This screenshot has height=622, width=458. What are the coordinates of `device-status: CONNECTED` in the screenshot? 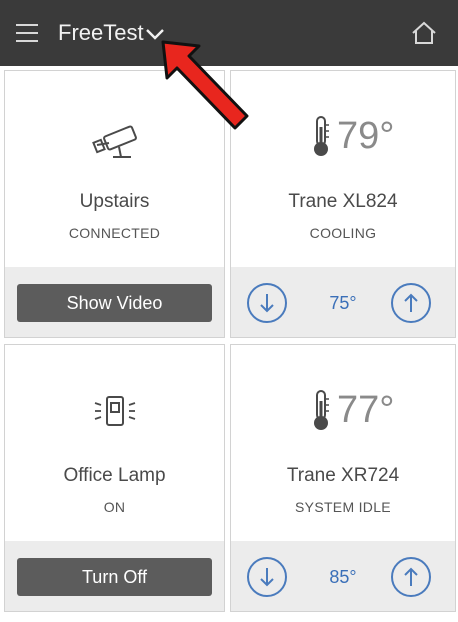 It's located at (114, 233).